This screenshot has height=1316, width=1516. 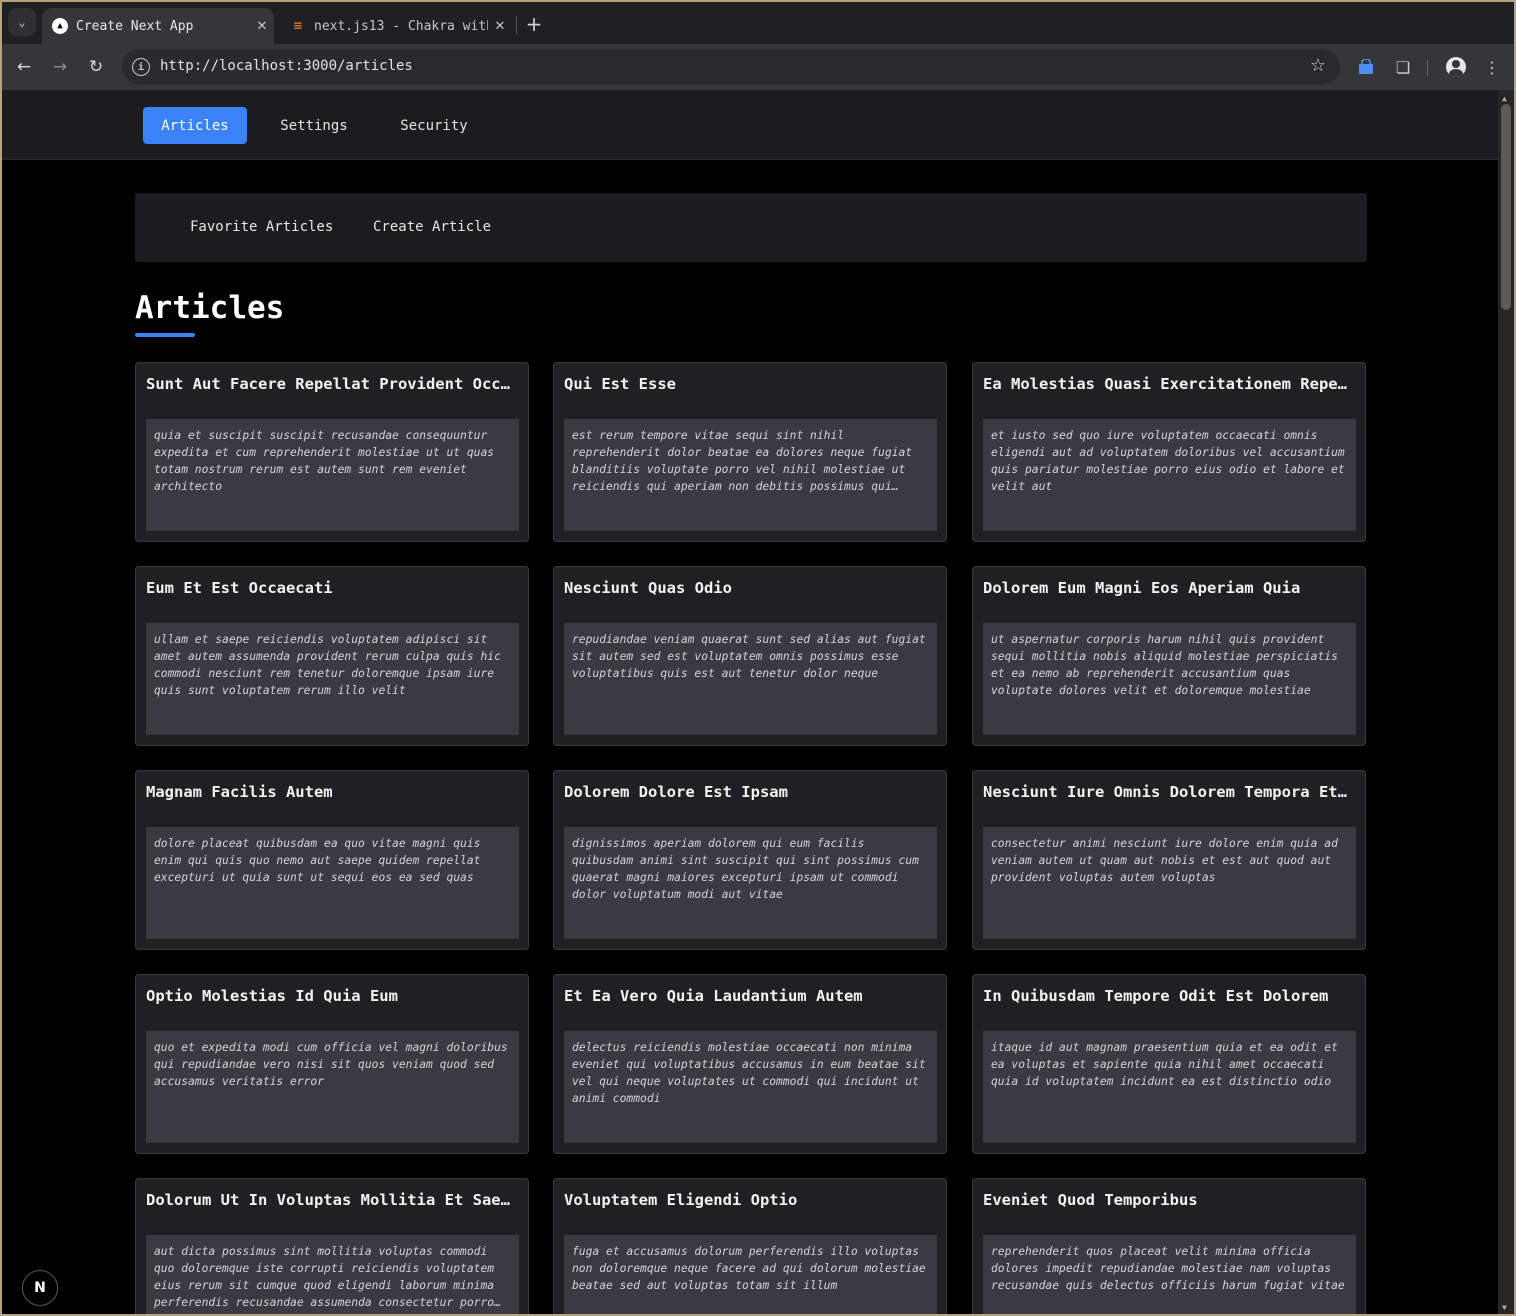 I want to click on menu-button: ⋮, so click(x=1492, y=67).